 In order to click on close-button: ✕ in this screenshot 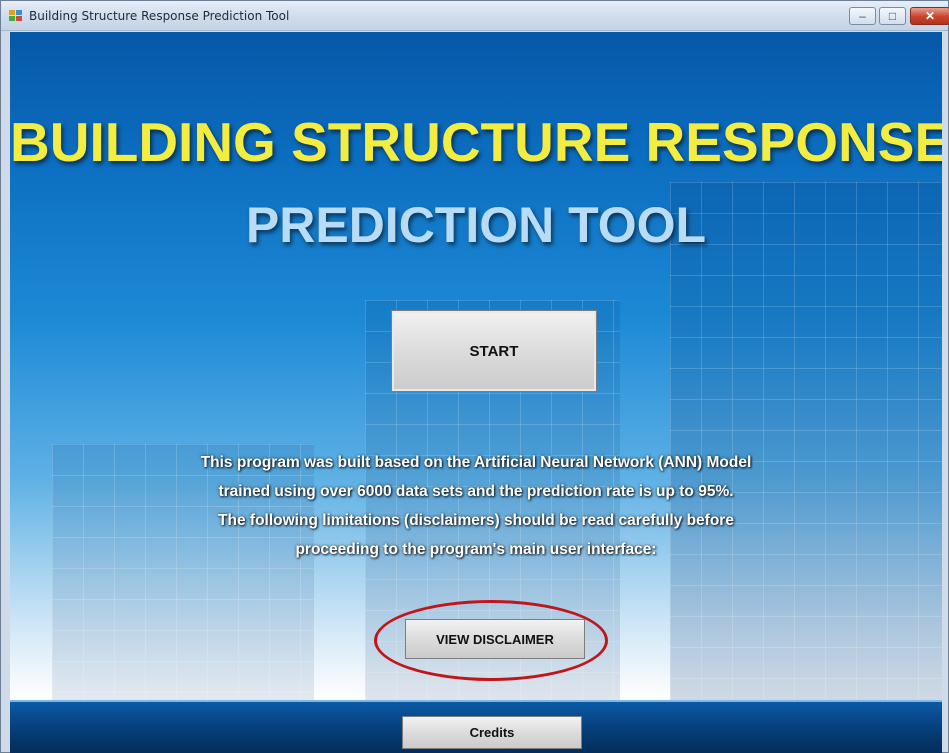, I will do `click(929, 16)`.